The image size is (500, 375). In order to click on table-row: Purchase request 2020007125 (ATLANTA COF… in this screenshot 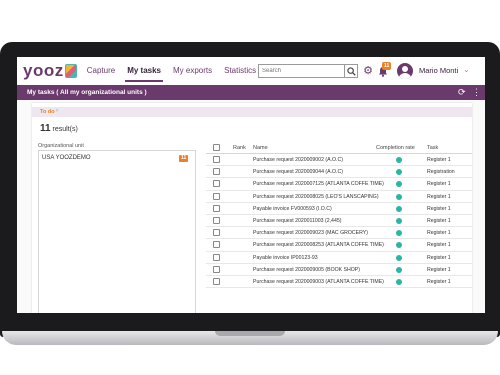, I will do `click(339, 184)`.